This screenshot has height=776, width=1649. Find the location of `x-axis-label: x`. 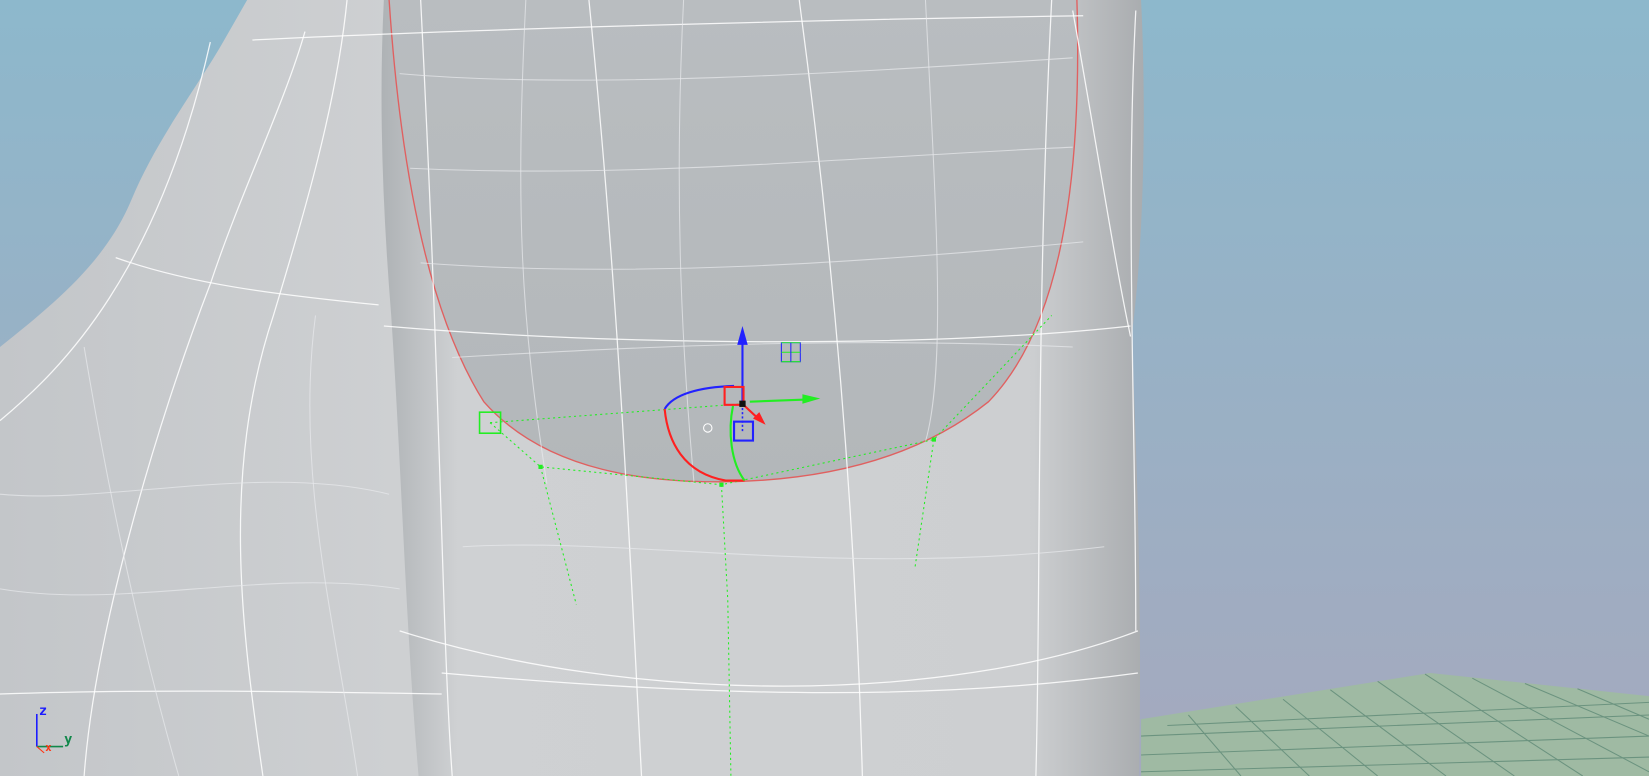

x-axis-label: x is located at coordinates (48, 748).